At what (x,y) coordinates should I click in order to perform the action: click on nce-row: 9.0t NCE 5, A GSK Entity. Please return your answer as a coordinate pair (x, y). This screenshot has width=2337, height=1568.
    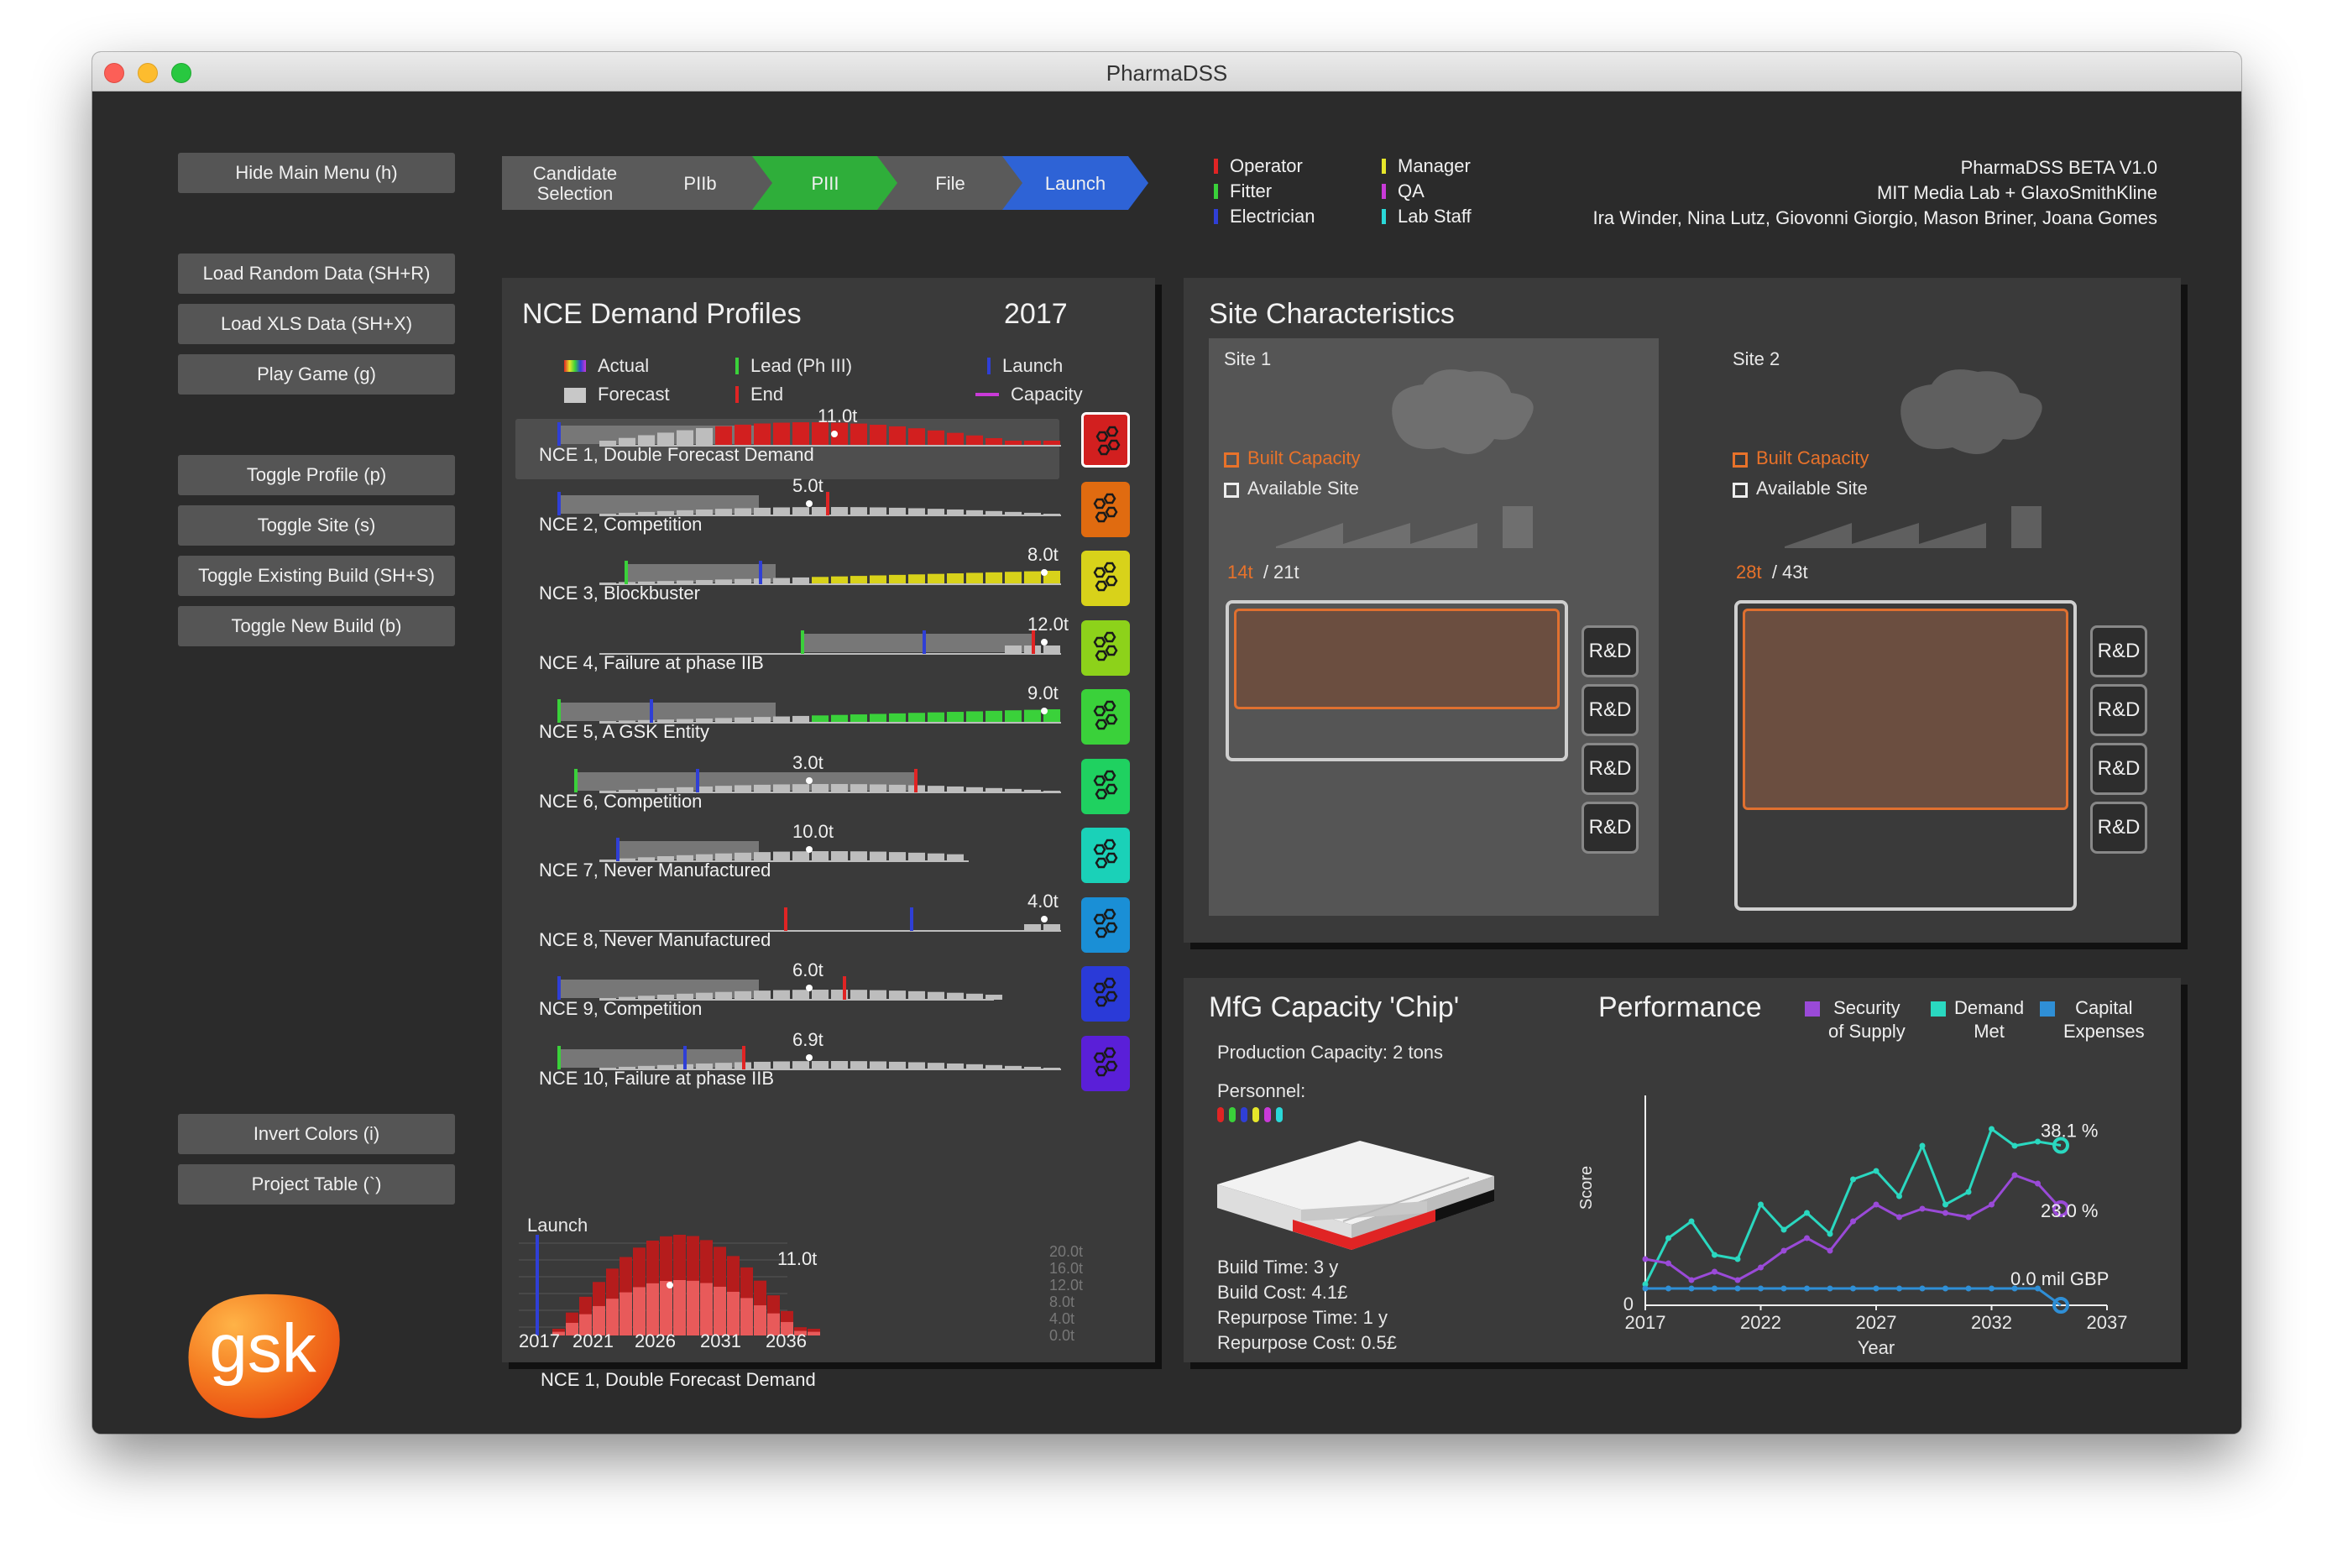
    Looking at the image, I should click on (828, 720).